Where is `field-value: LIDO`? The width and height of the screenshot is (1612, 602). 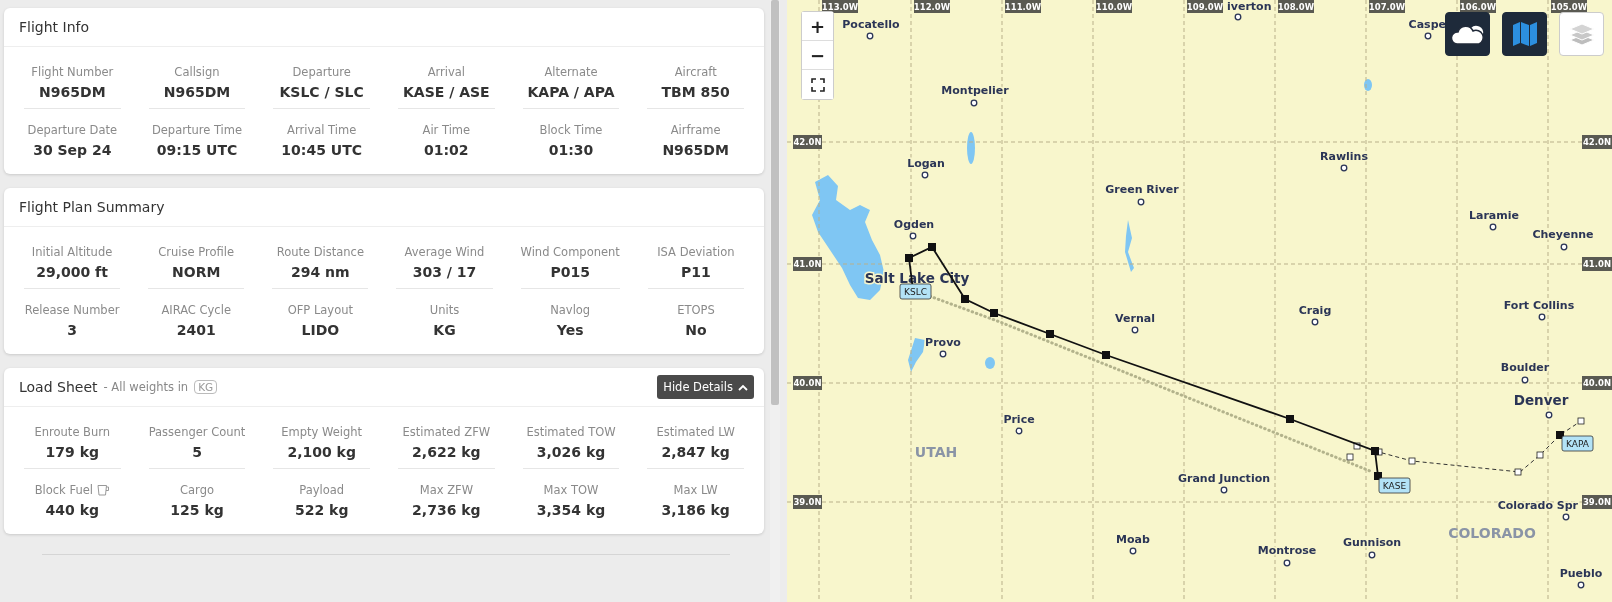 field-value: LIDO is located at coordinates (320, 330).